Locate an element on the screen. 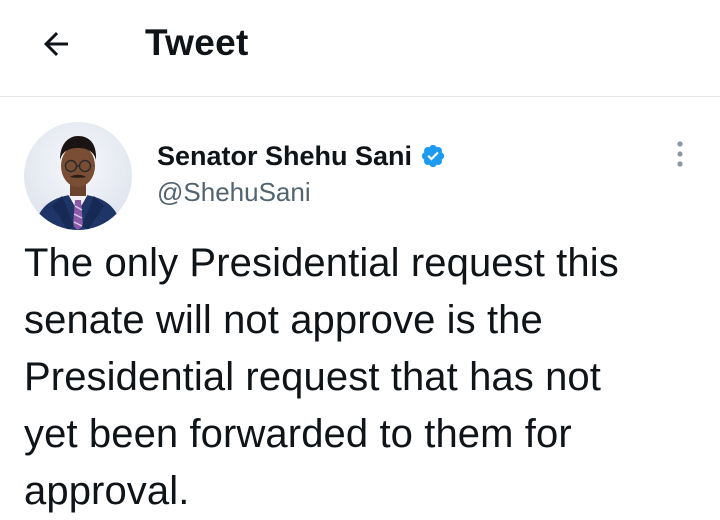 The height and width of the screenshot is (520, 720). profile-photo is located at coordinates (78, 176).